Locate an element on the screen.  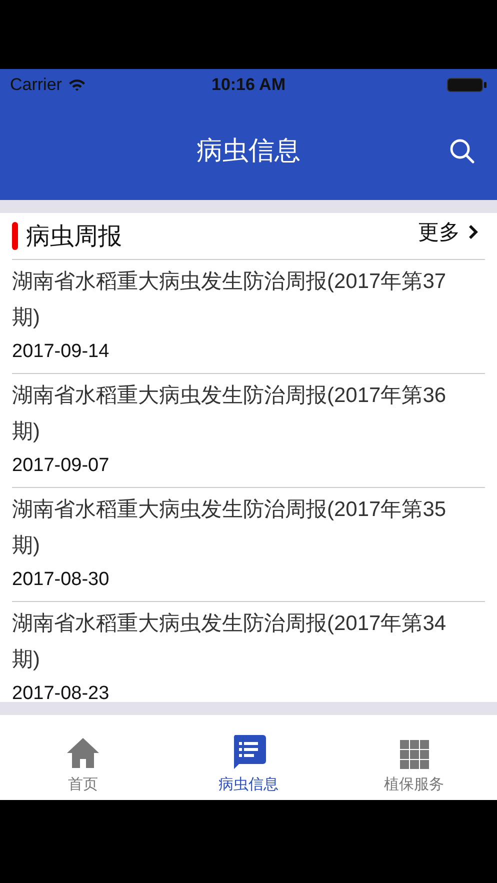
tab: 植保服务 is located at coordinates (414, 757).